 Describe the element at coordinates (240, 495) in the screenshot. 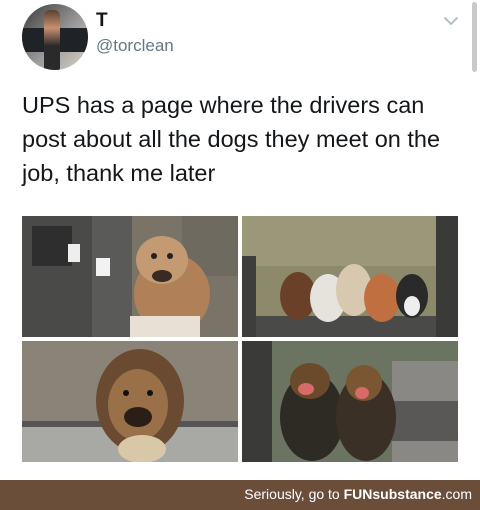

I see `footer-bar: Seriously, go to FUNsubstance.com` at that location.